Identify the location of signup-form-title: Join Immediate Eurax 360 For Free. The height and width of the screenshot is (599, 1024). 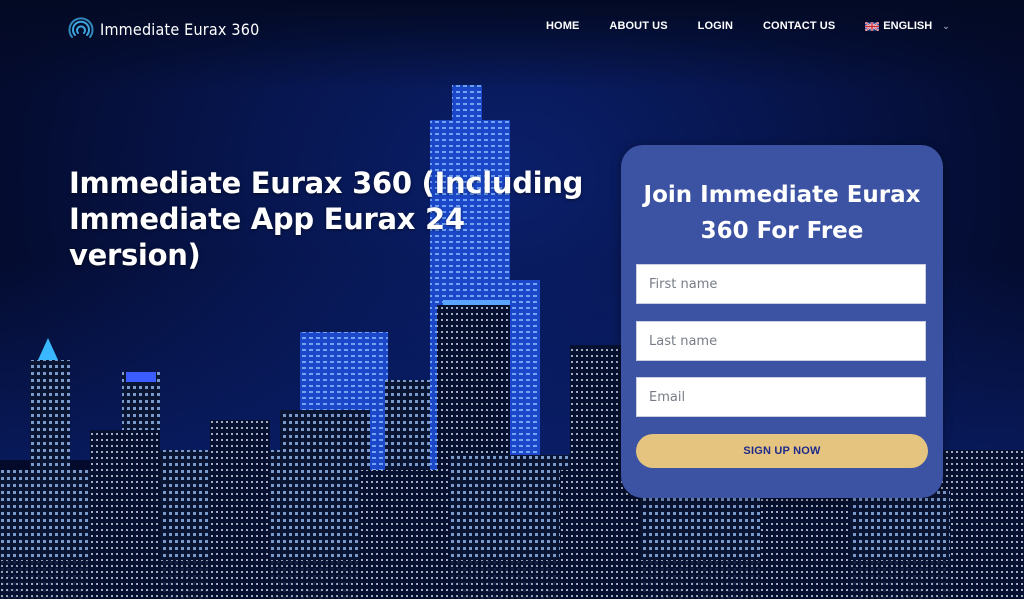
(782, 213).